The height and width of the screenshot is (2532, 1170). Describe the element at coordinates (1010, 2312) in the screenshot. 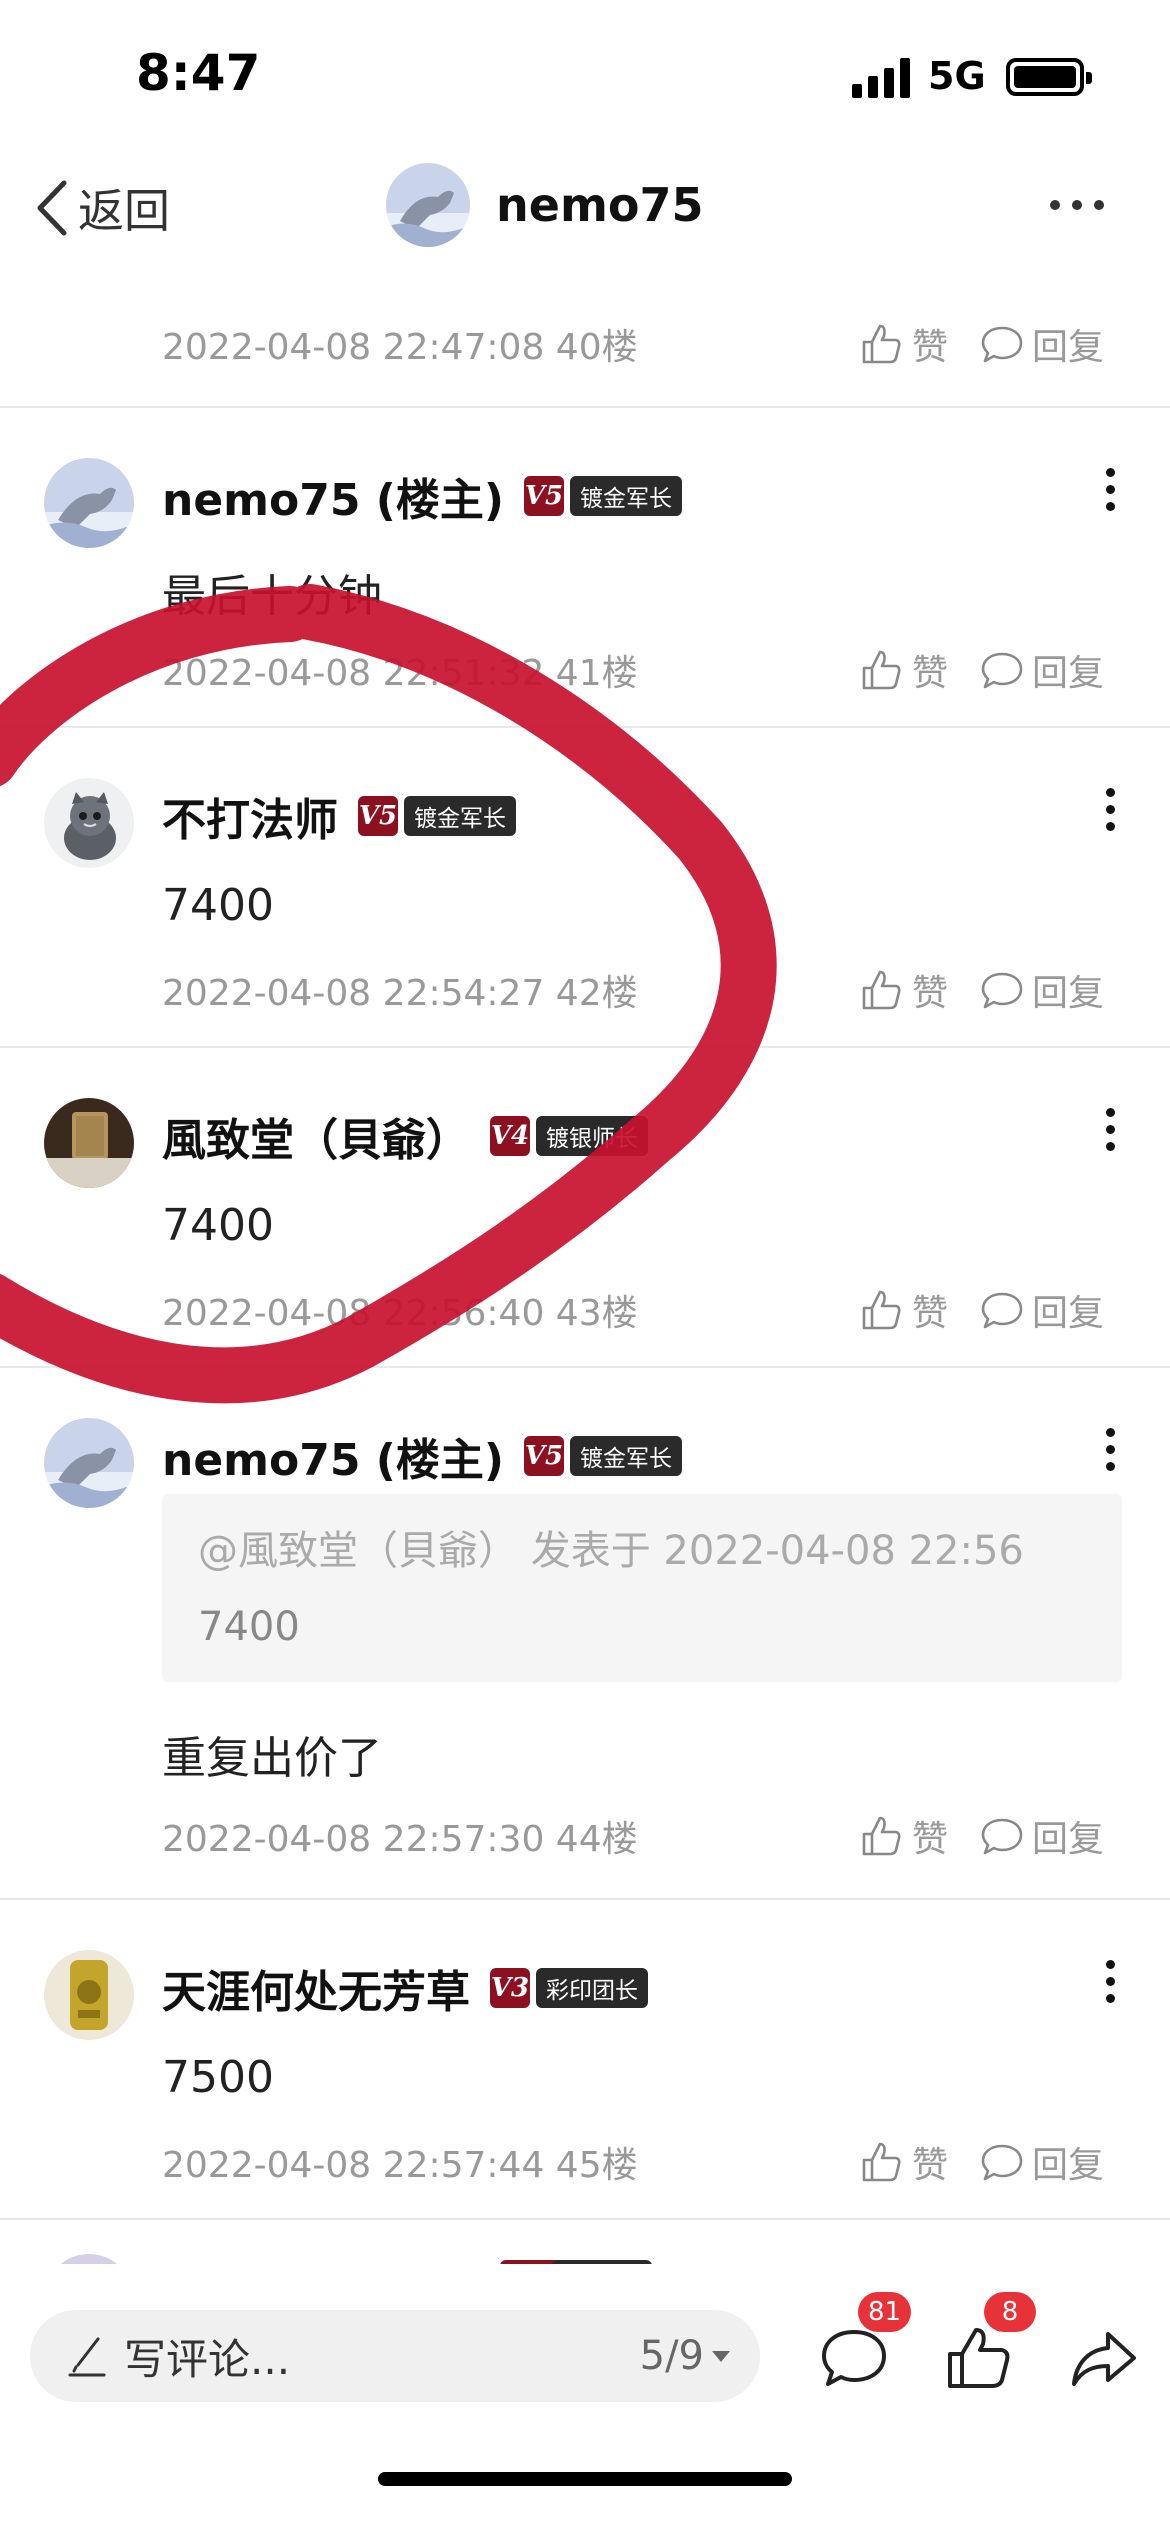

I see `like-count-badge: 8` at that location.